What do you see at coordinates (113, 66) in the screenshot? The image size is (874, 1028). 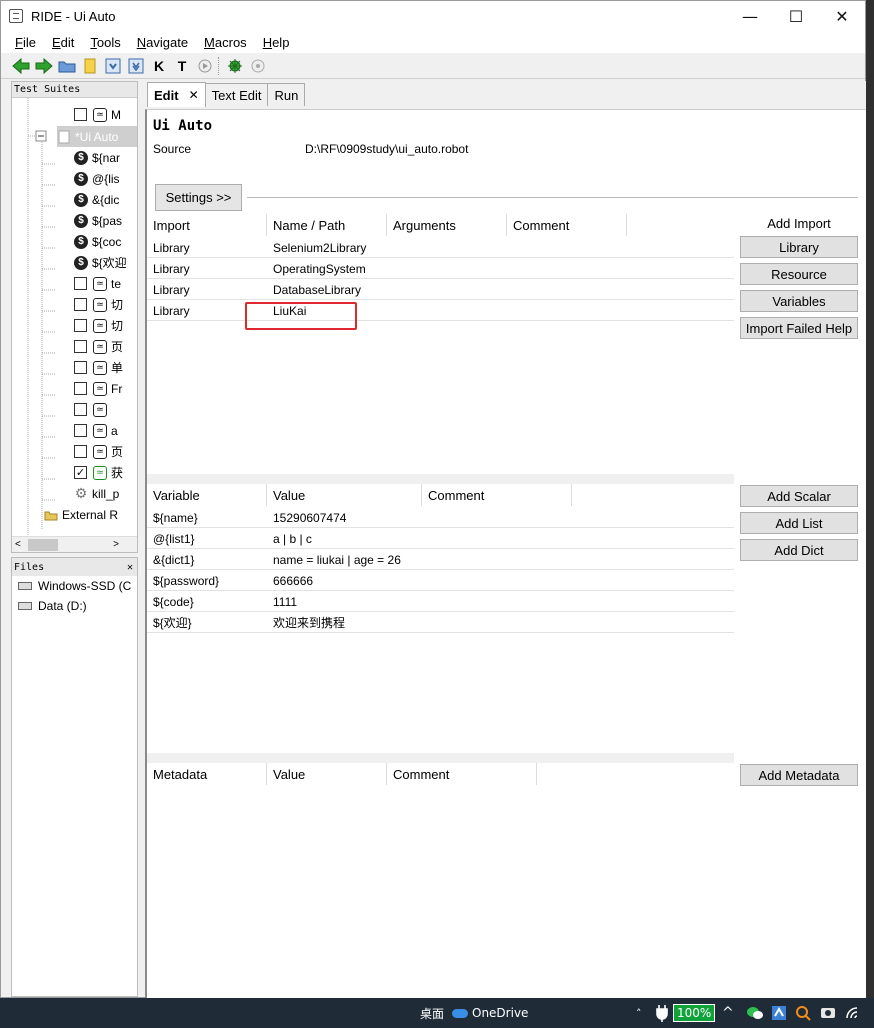 I see `save-icon` at bounding box center [113, 66].